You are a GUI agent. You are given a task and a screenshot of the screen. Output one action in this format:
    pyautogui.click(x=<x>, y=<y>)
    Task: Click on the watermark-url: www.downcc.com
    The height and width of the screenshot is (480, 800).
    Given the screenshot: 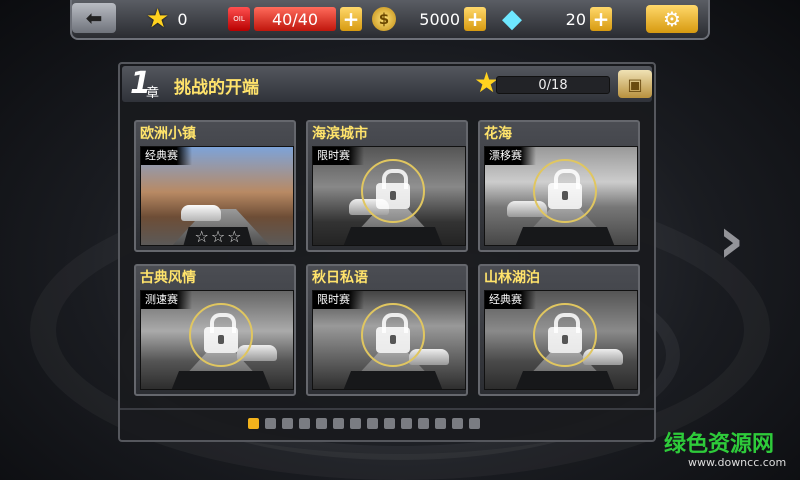 What is the action you would take?
    pyautogui.click(x=737, y=462)
    